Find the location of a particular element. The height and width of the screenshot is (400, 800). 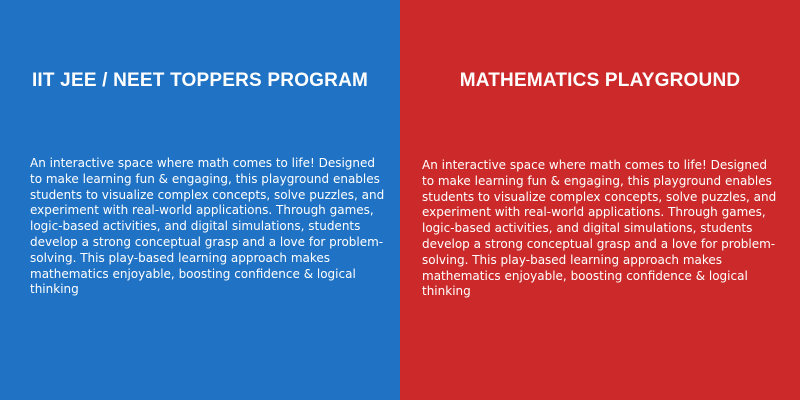

right-panel-title: MATHEMATICS PLAYGROUND is located at coordinates (600, 80).